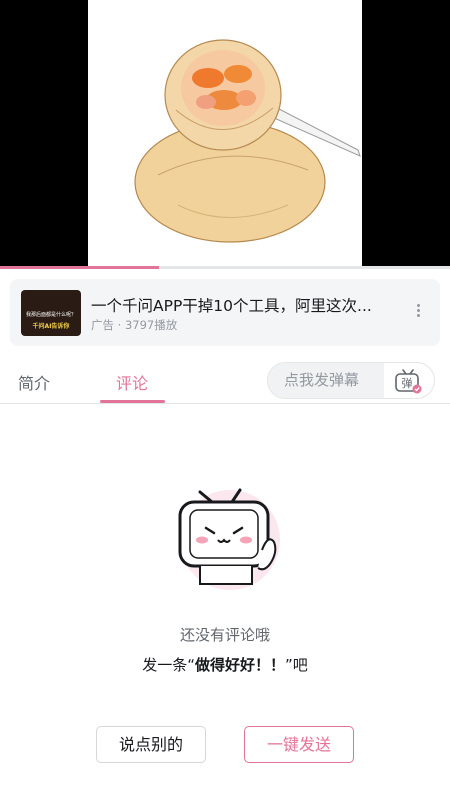 The width and height of the screenshot is (450, 800). I want to click on ad-thumbnail-caption: 我那后面都是什么呢？, so click(50, 315).